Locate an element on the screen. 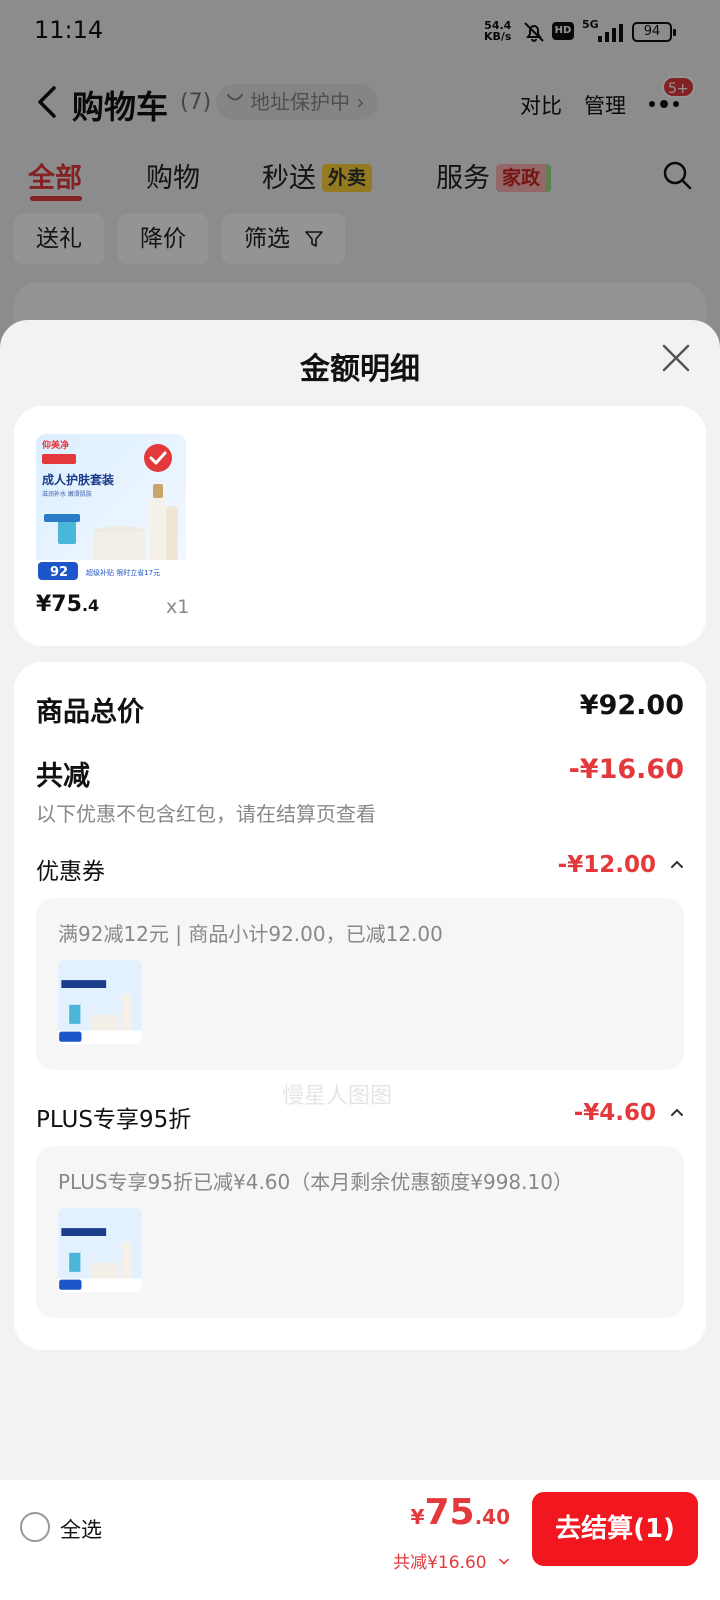 The height and width of the screenshot is (1600, 720). total-discount-text: 共减¥16.60 is located at coordinates (440, 1563).